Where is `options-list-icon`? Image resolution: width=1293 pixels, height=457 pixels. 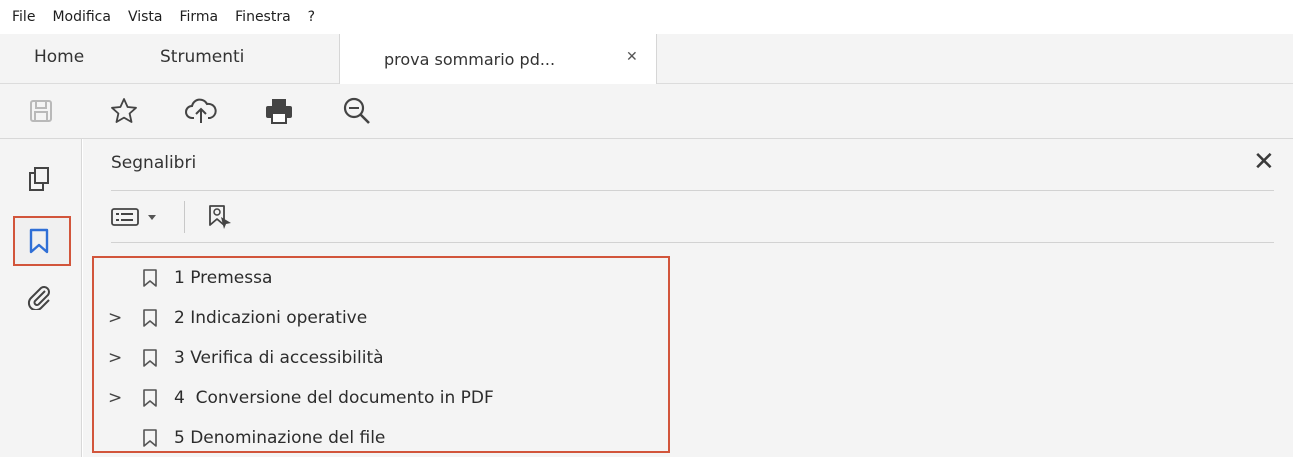 options-list-icon is located at coordinates (125, 217).